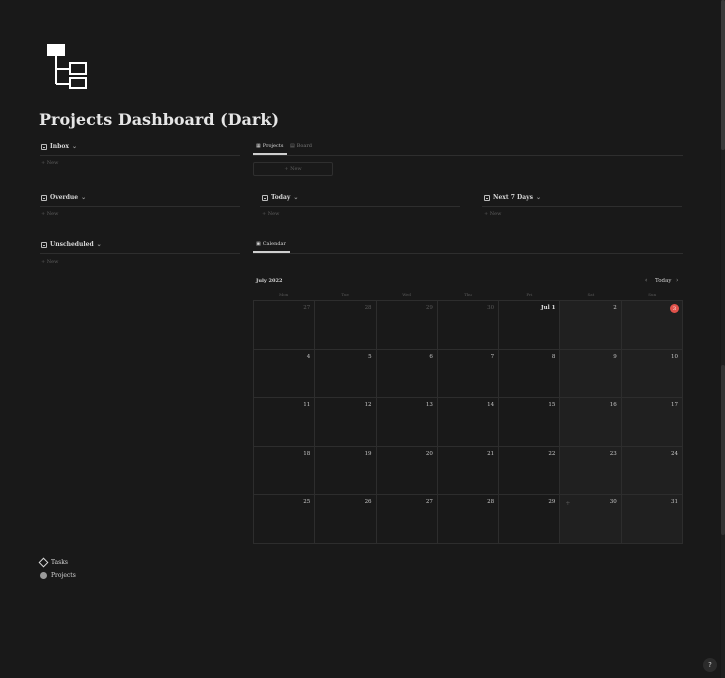  I want to click on calendar-day-cell: 14, so click(468, 422).